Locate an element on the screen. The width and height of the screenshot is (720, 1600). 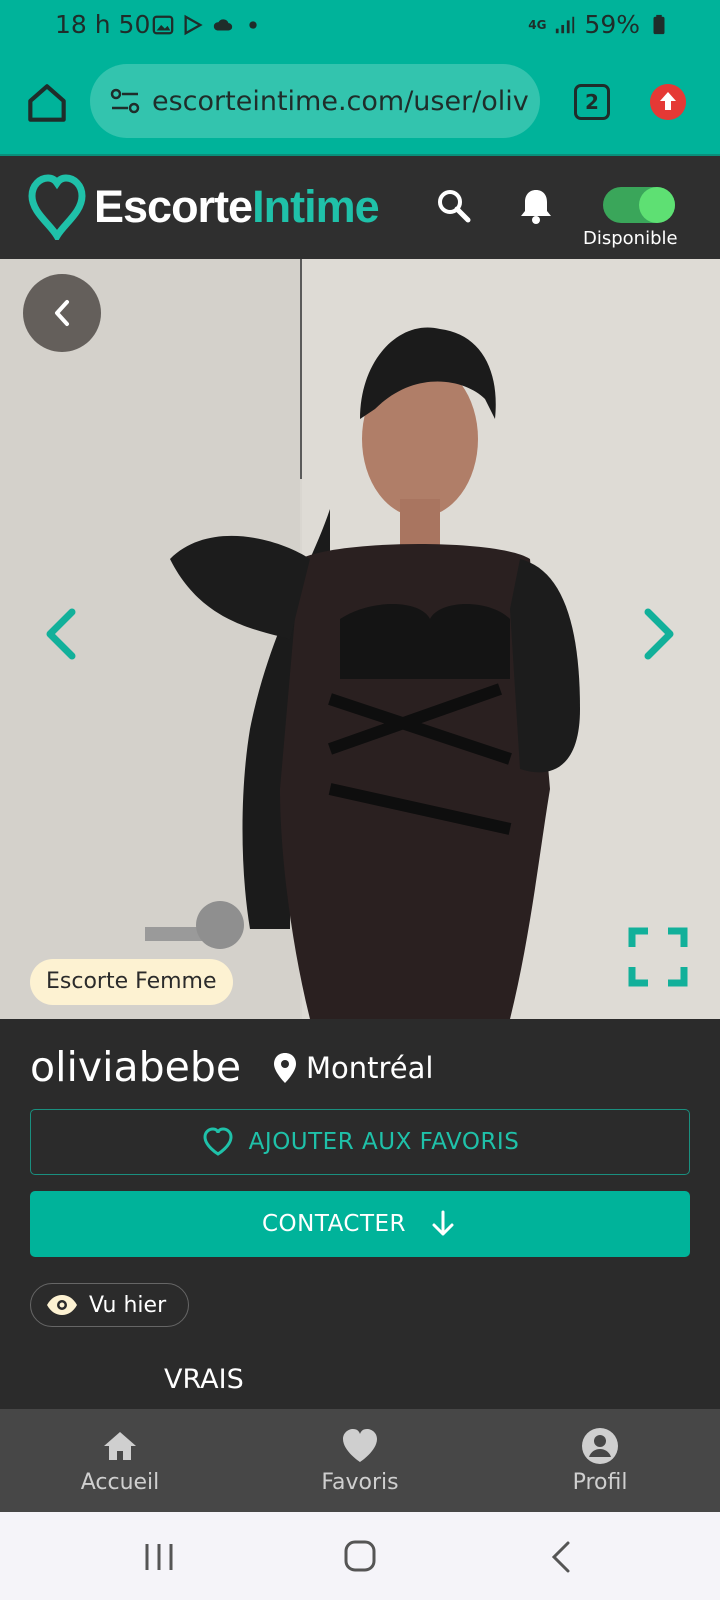
logo-text-intime: Intime is located at coordinates (316, 206).